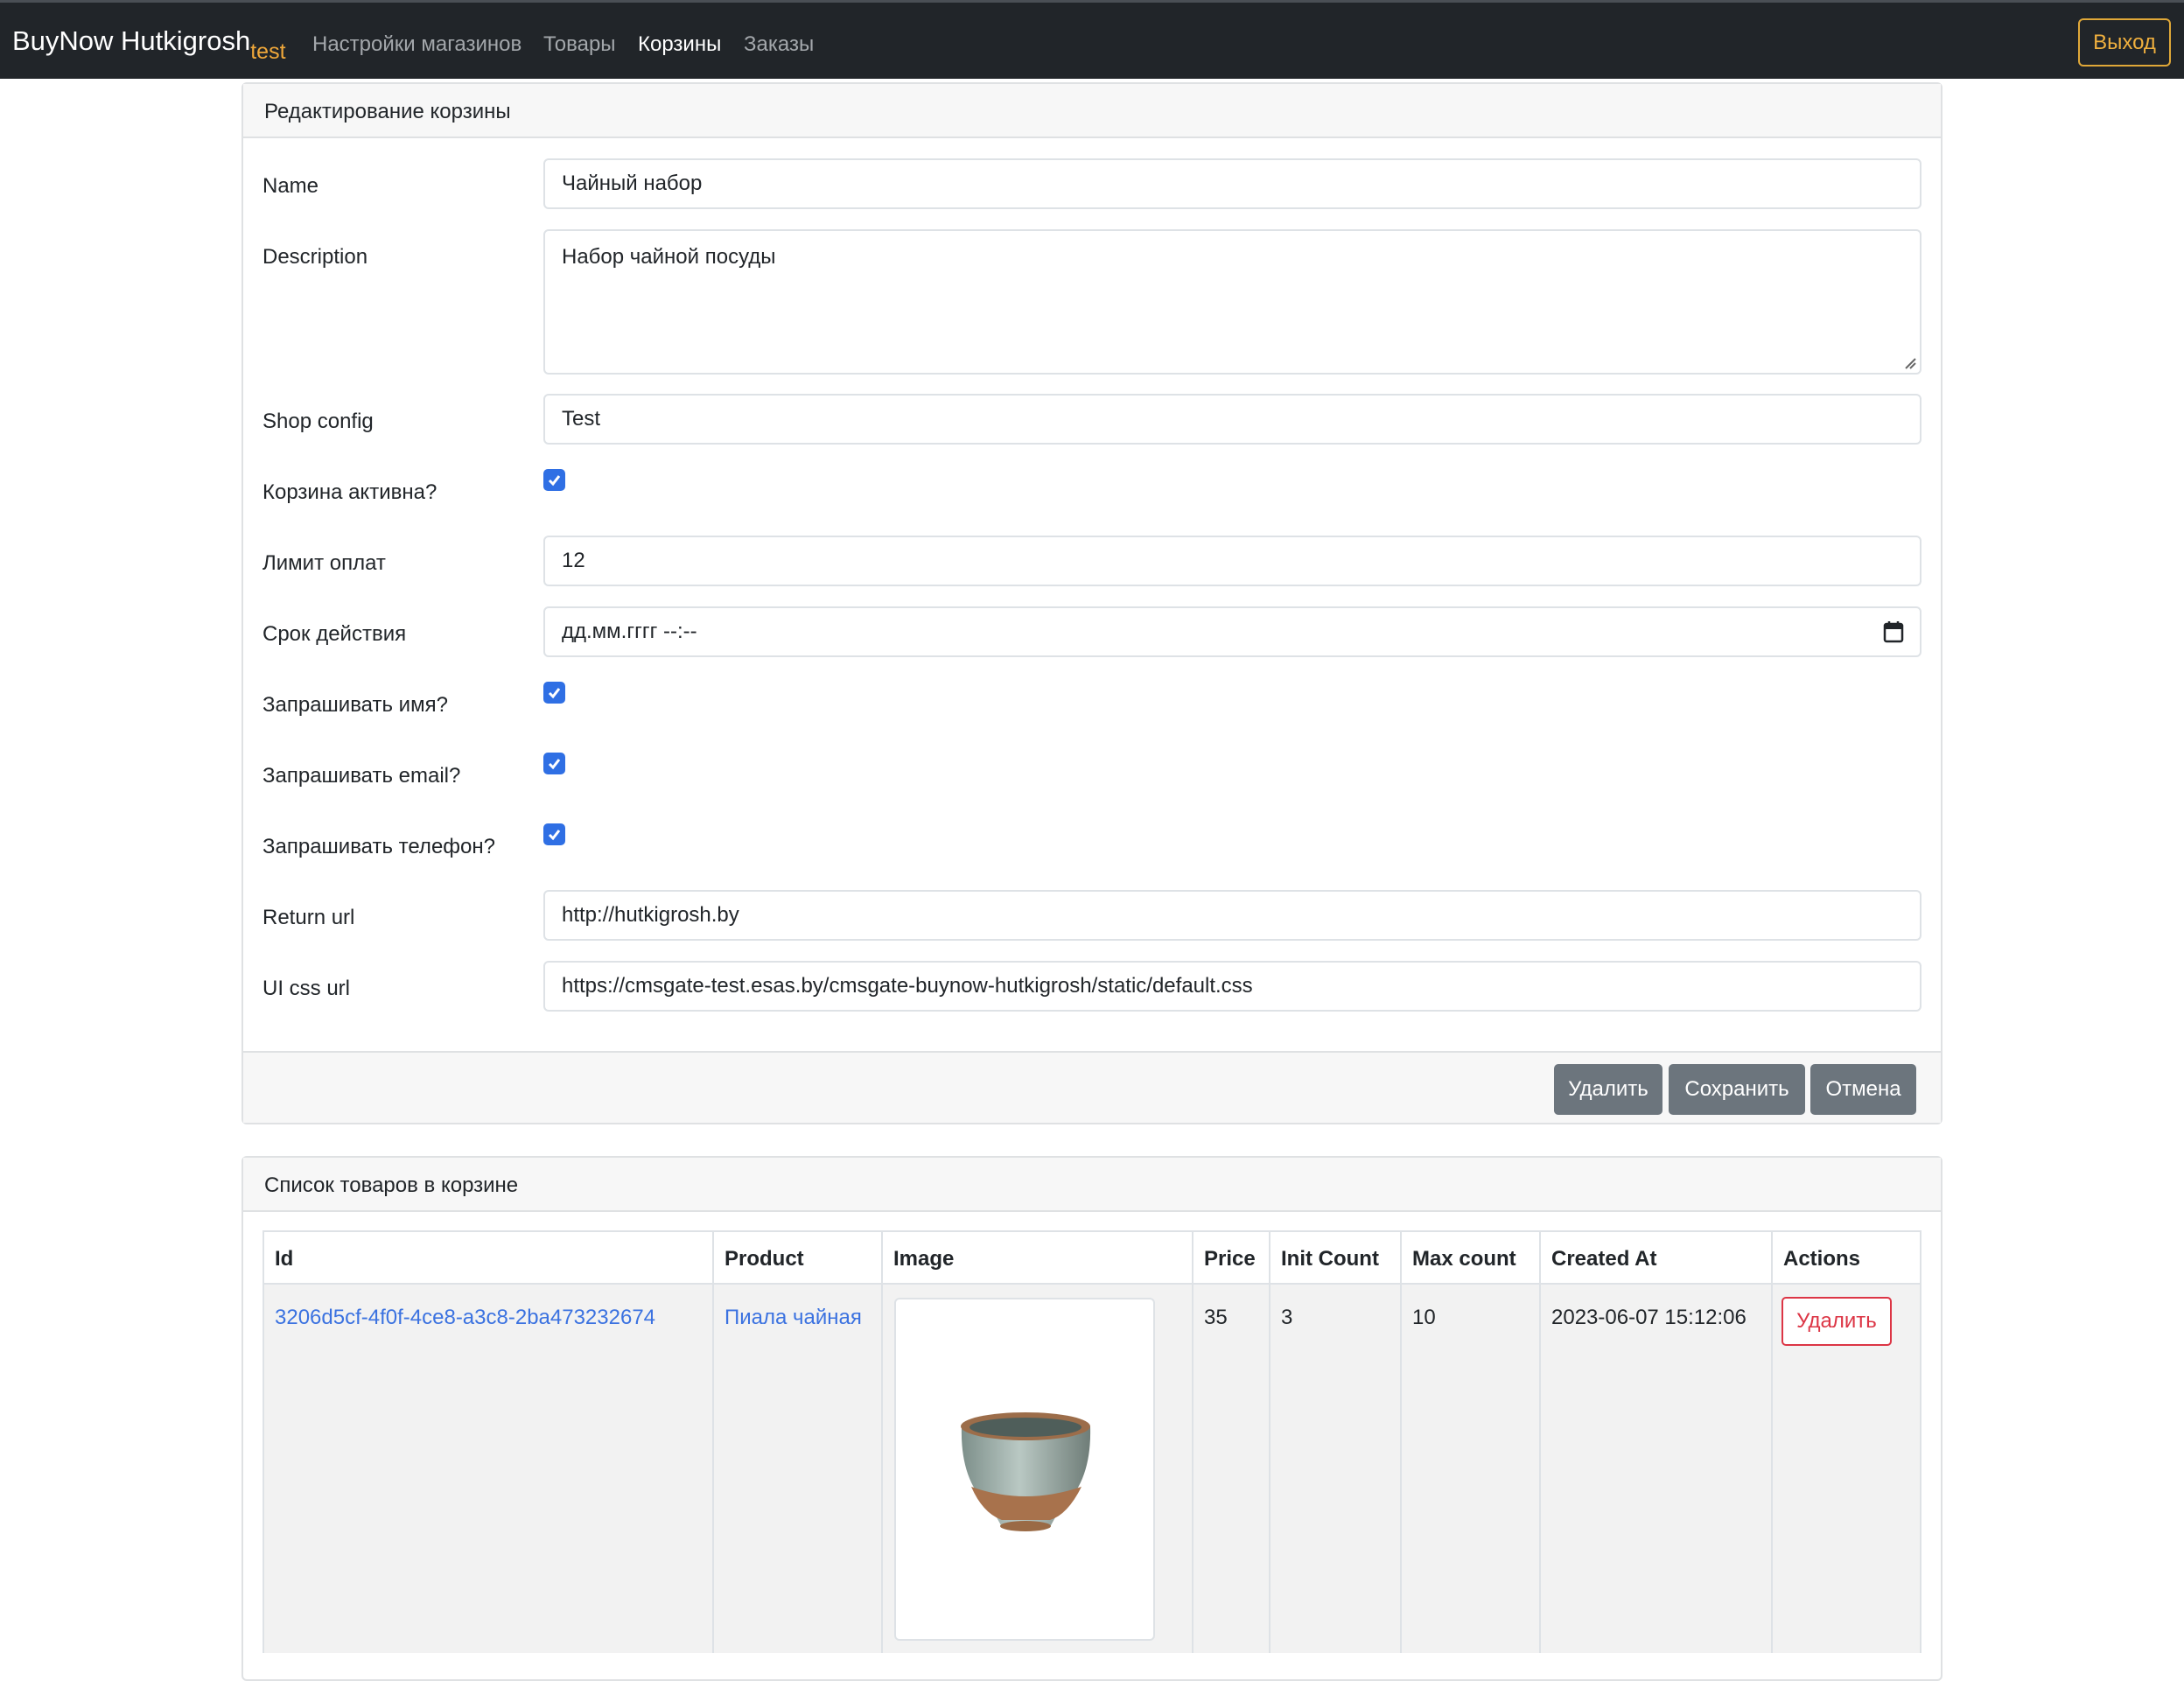  I want to click on table-row-cell-init-count: 3, so click(1334, 1469).